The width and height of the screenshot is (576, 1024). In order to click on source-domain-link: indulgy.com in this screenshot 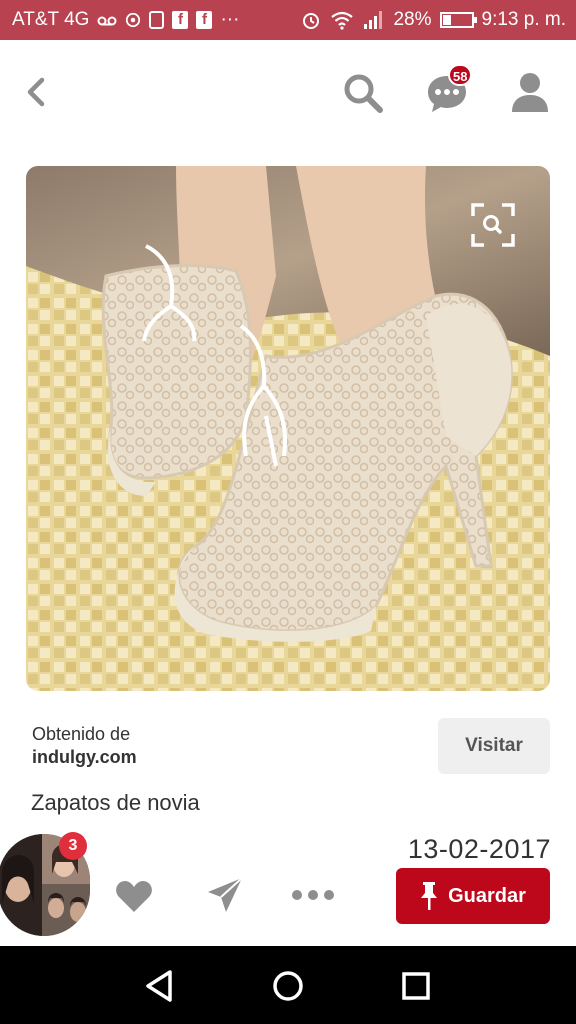, I will do `click(84, 757)`.